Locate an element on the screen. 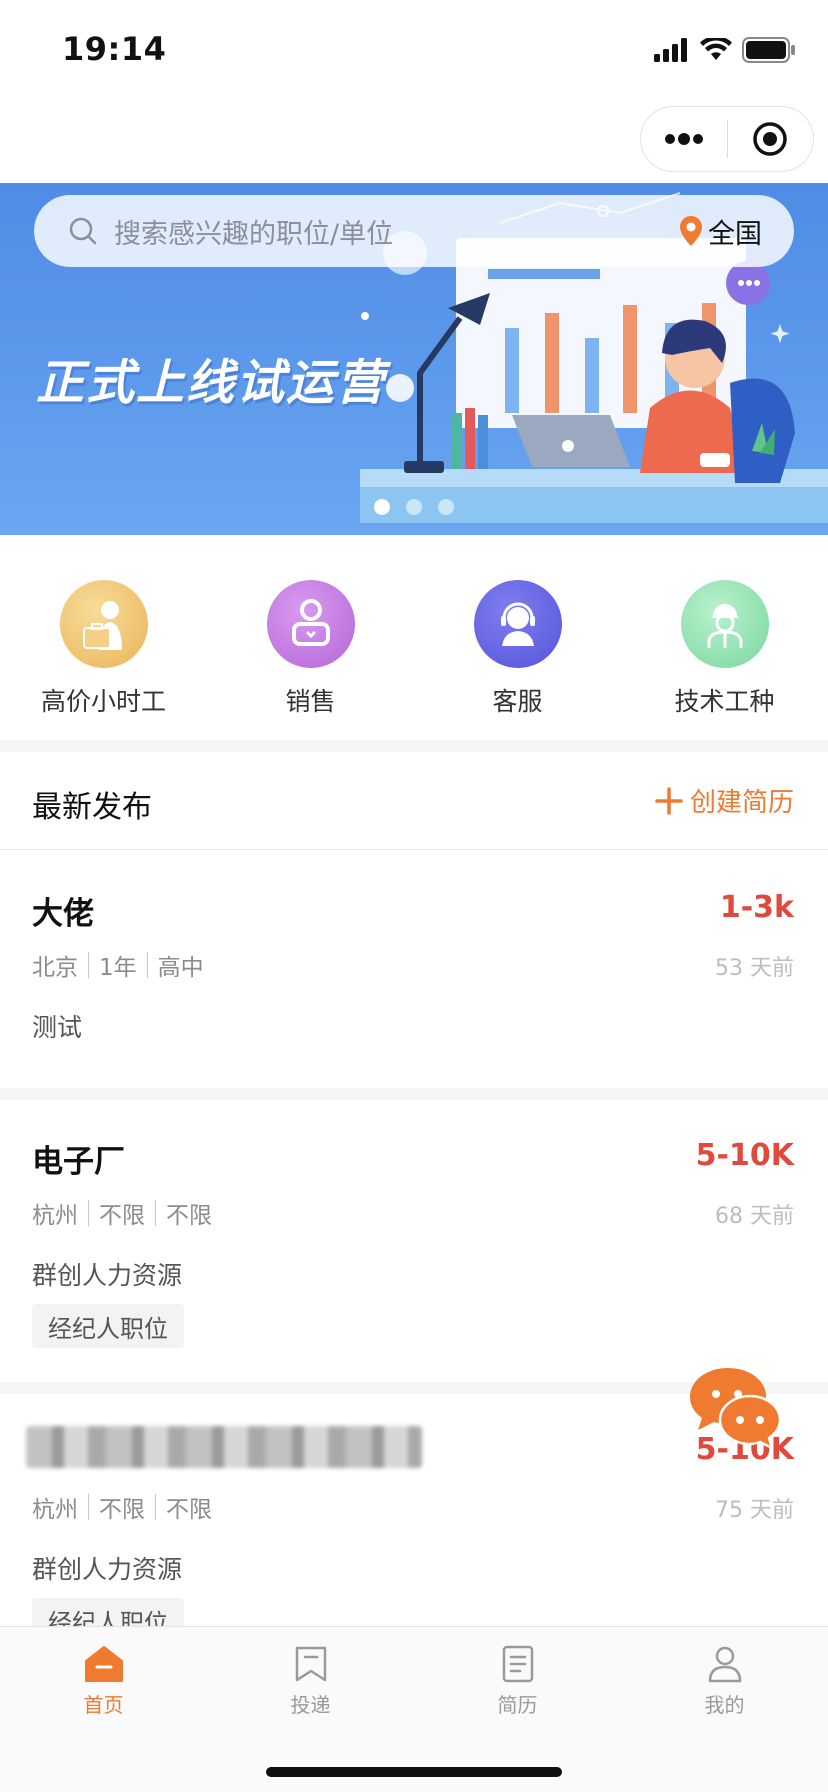 Image resolution: width=828 pixels, height=1792 pixels. target-close-icon is located at coordinates (770, 139).